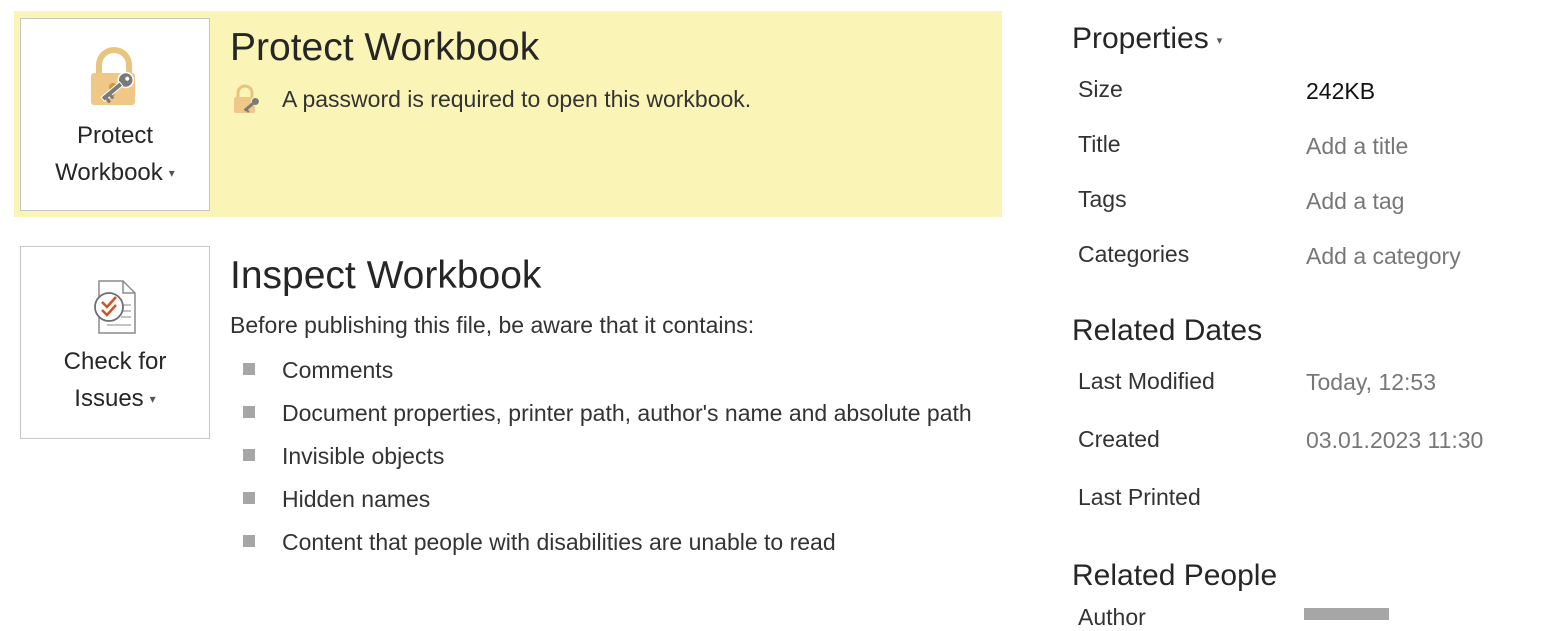 The height and width of the screenshot is (631, 1551). What do you see at coordinates (1119, 439) in the screenshot?
I see `created-label: Created` at bounding box center [1119, 439].